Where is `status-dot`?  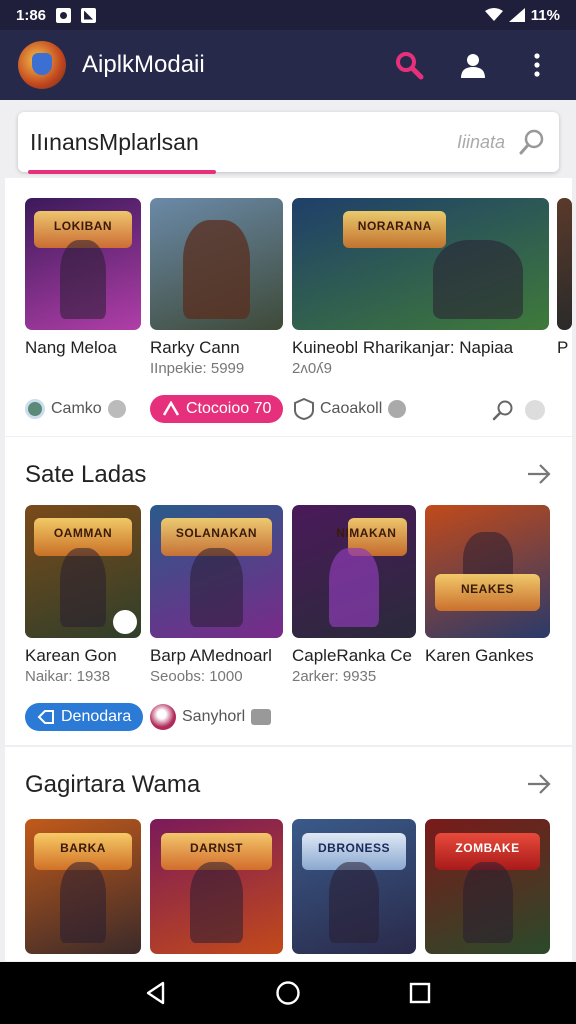
status-dot is located at coordinates (535, 410).